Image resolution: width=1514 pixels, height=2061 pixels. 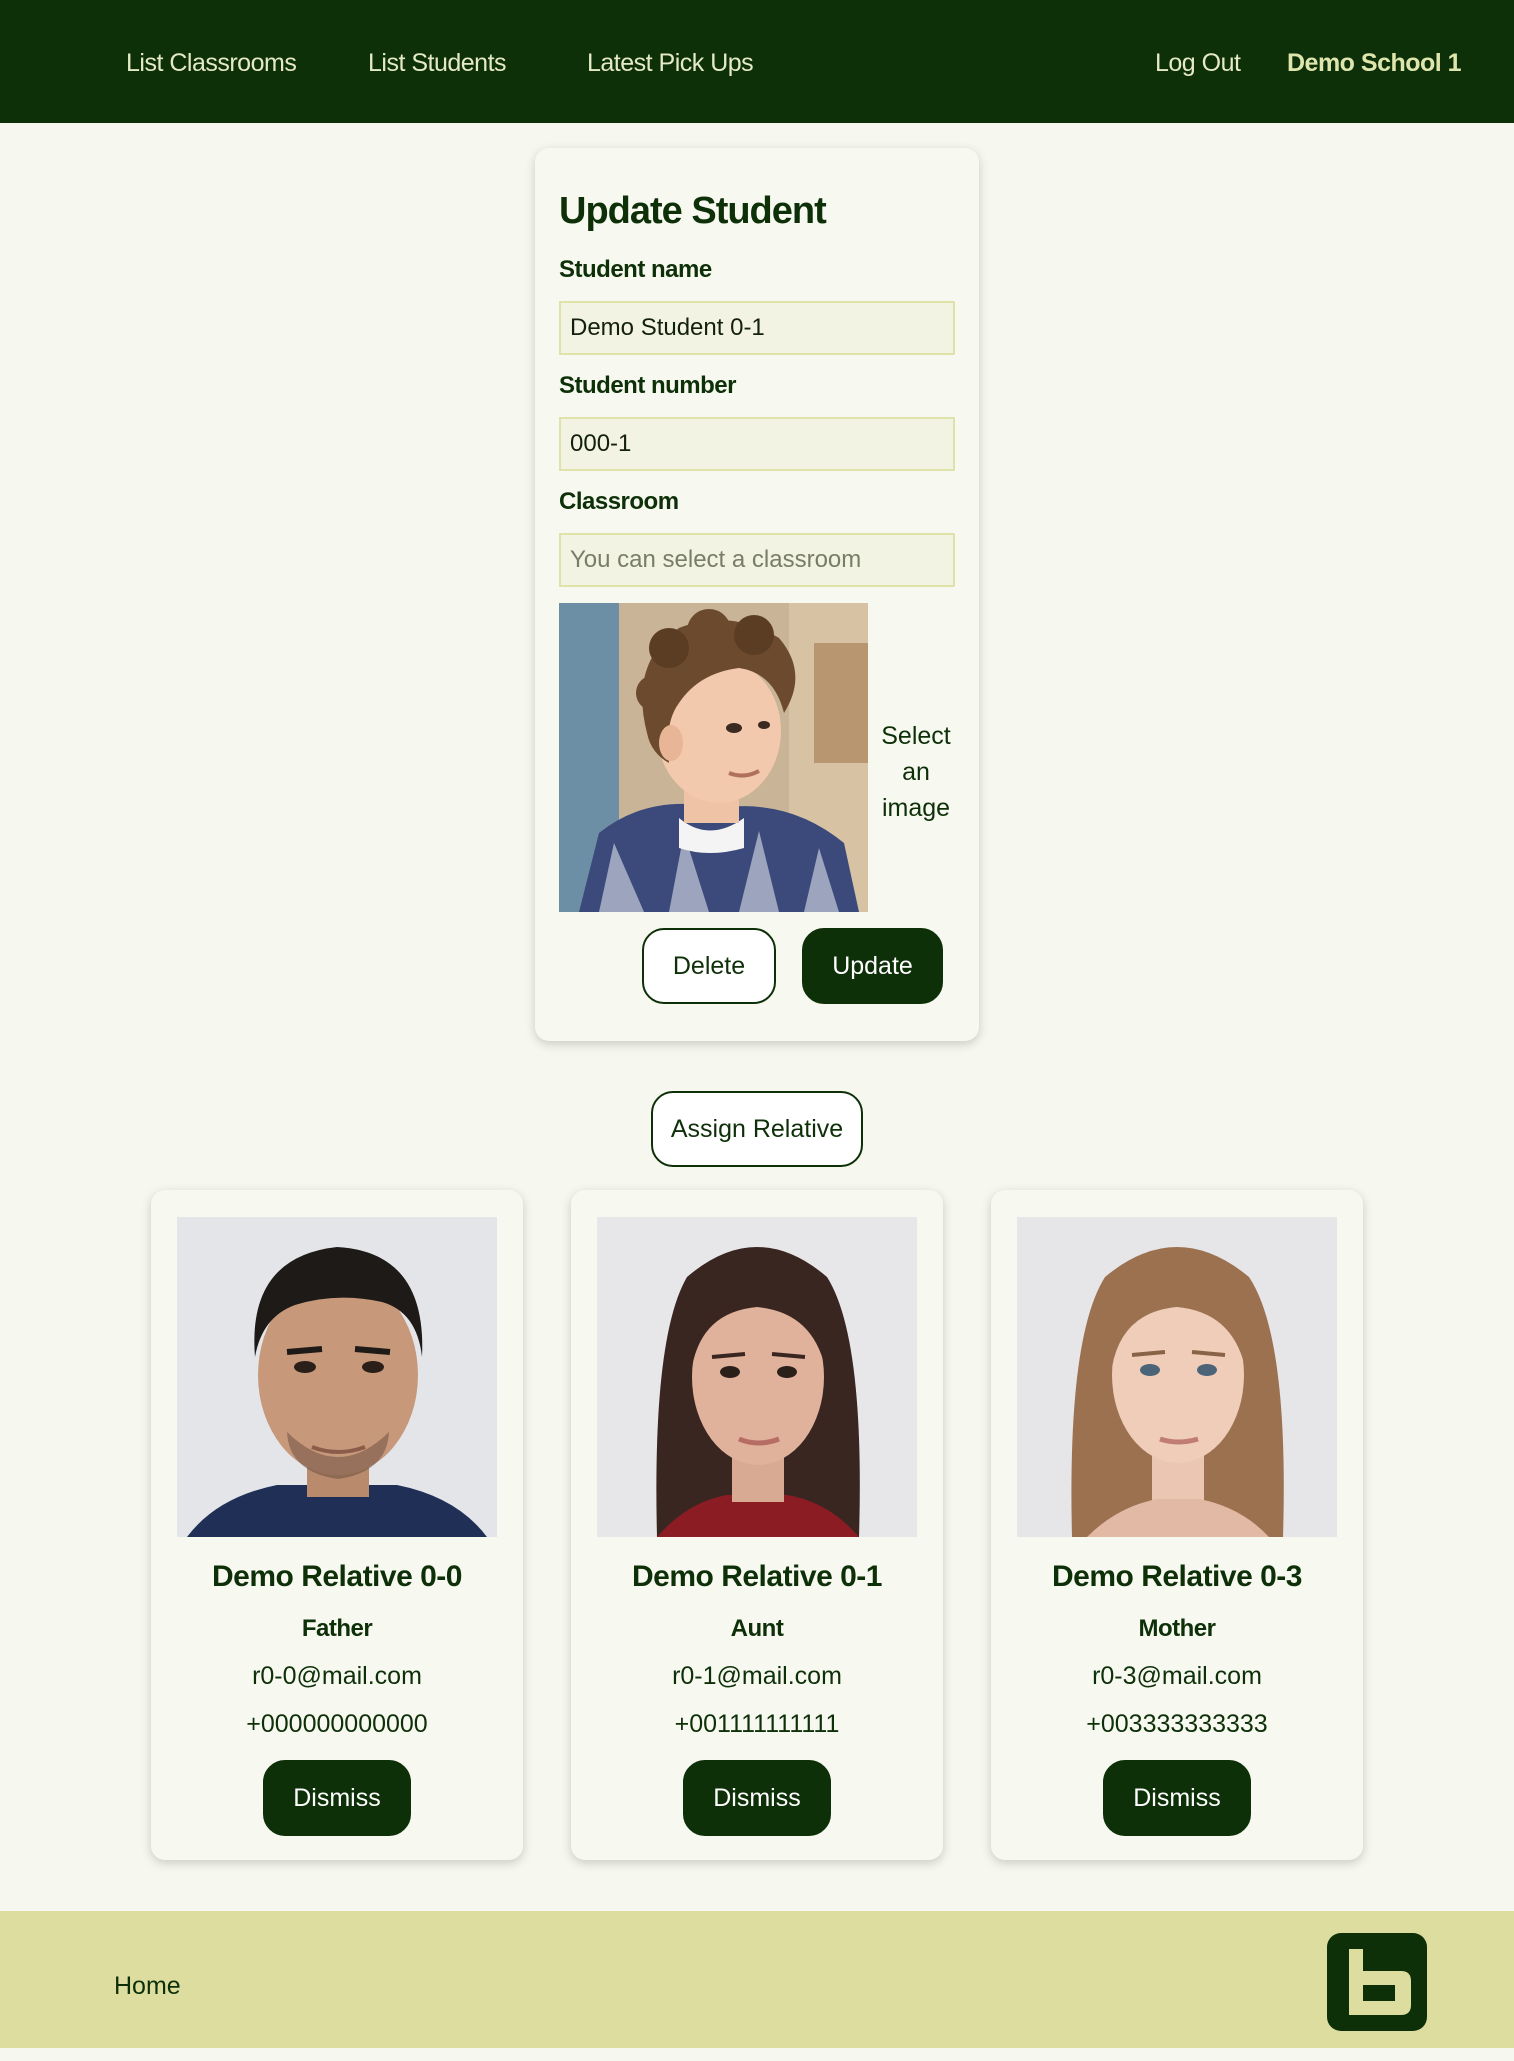 I want to click on relative-phone: +003333333333, so click(x=1177, y=1724).